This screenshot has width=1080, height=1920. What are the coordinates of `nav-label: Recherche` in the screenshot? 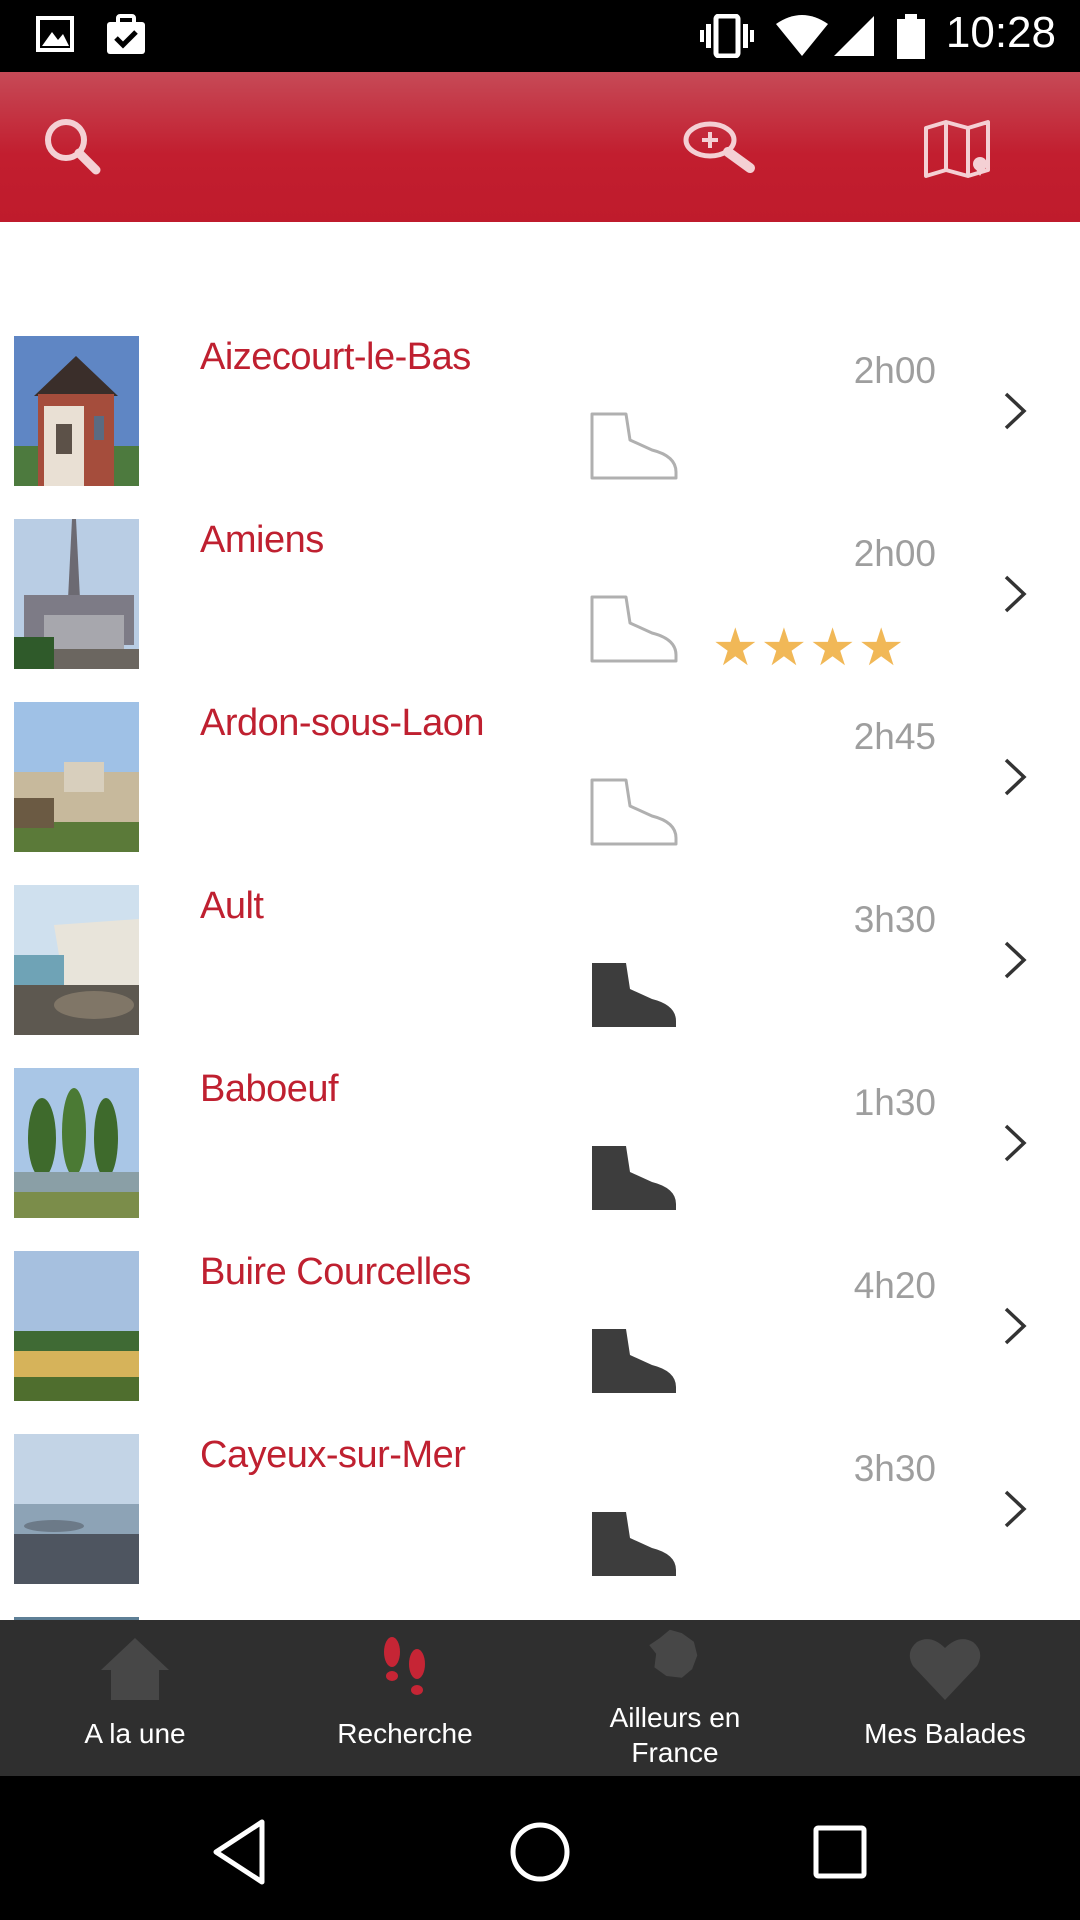 It's located at (405, 1733).